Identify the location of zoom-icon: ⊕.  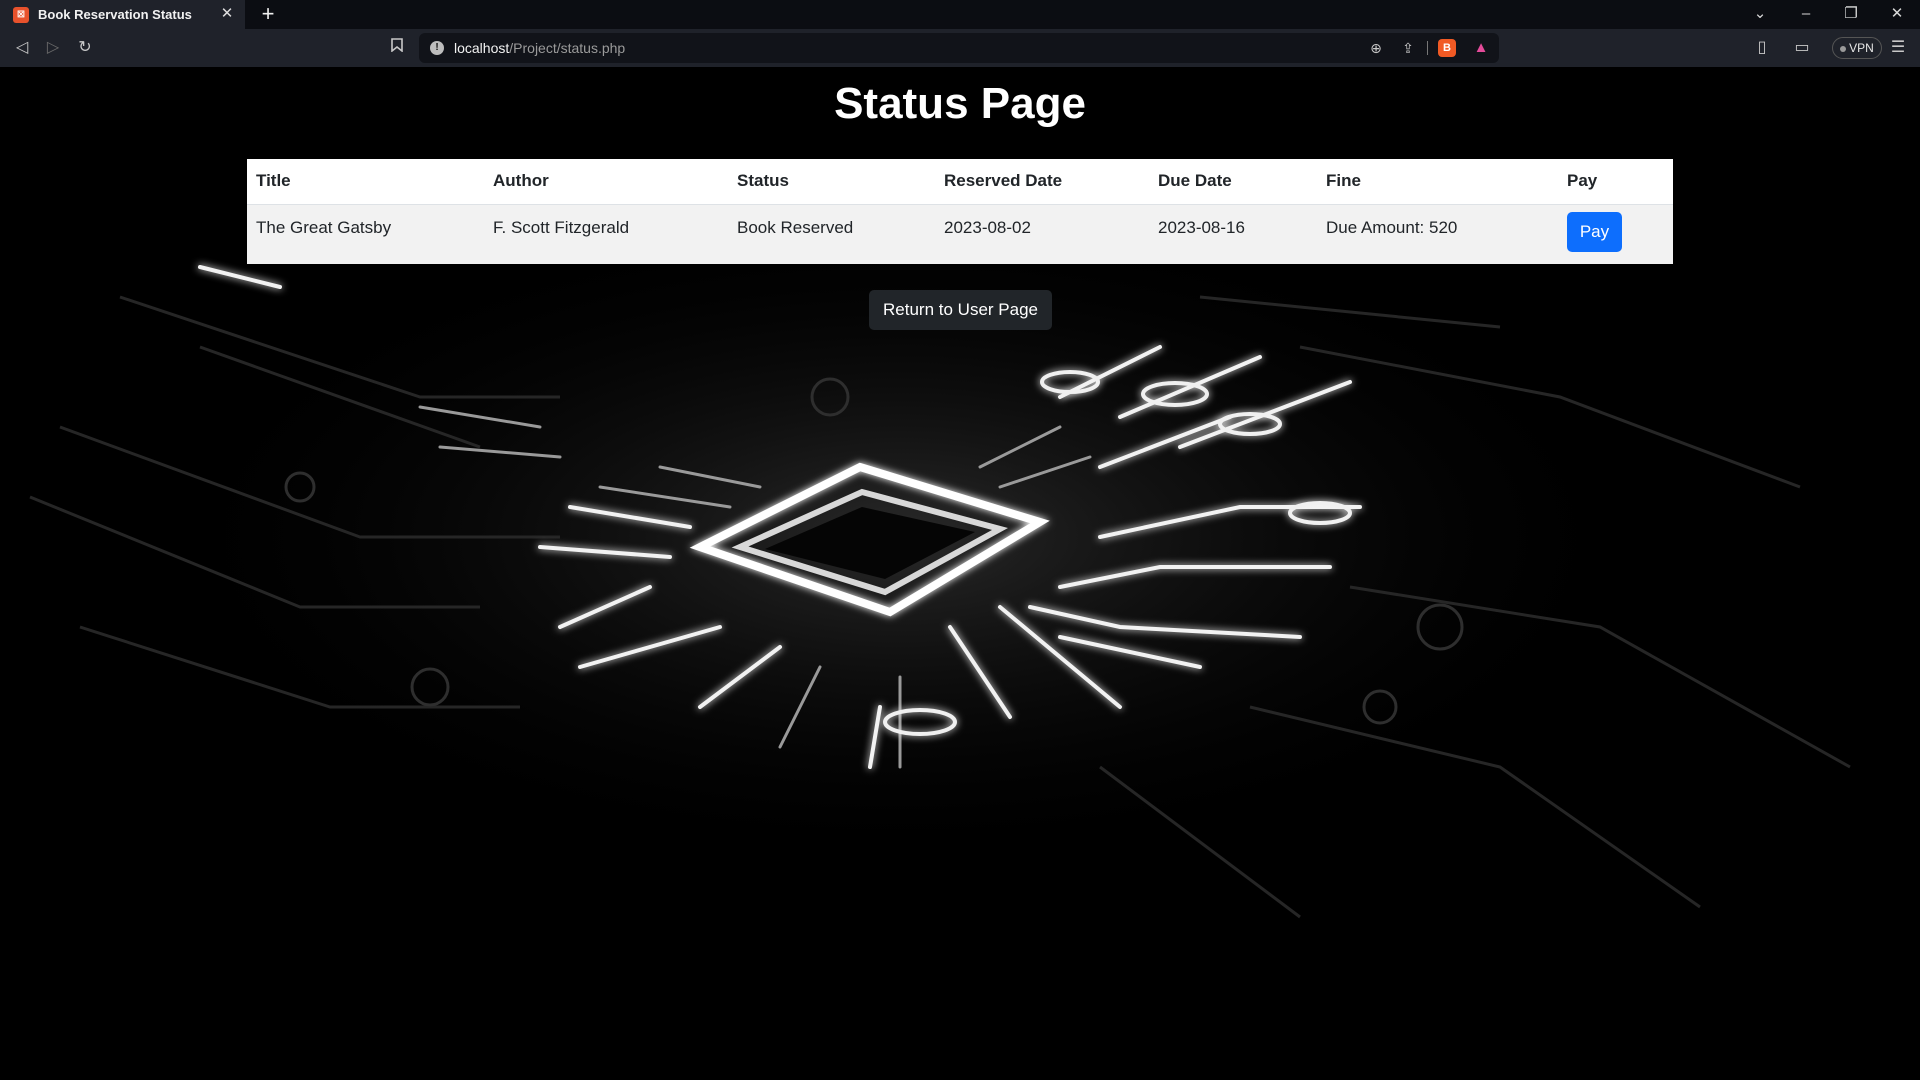
(1376, 48).